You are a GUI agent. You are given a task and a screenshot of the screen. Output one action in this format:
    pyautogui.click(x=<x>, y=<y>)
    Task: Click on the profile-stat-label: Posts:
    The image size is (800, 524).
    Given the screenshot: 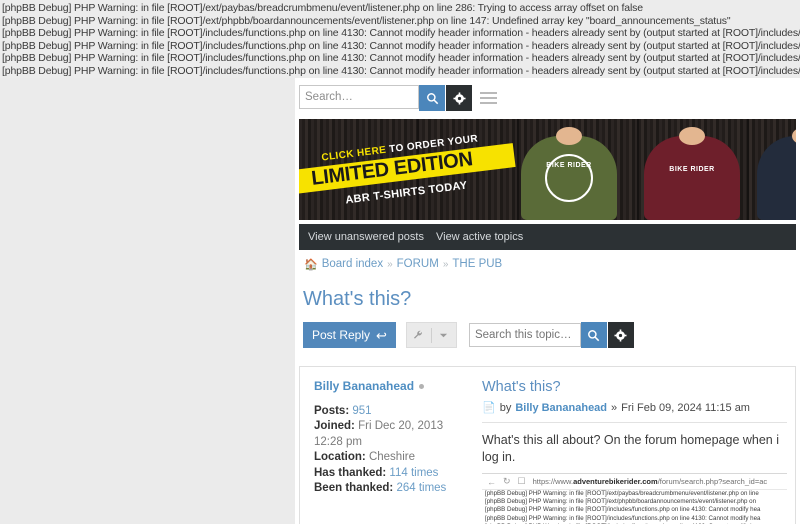 What is the action you would take?
    pyautogui.click(x=332, y=410)
    